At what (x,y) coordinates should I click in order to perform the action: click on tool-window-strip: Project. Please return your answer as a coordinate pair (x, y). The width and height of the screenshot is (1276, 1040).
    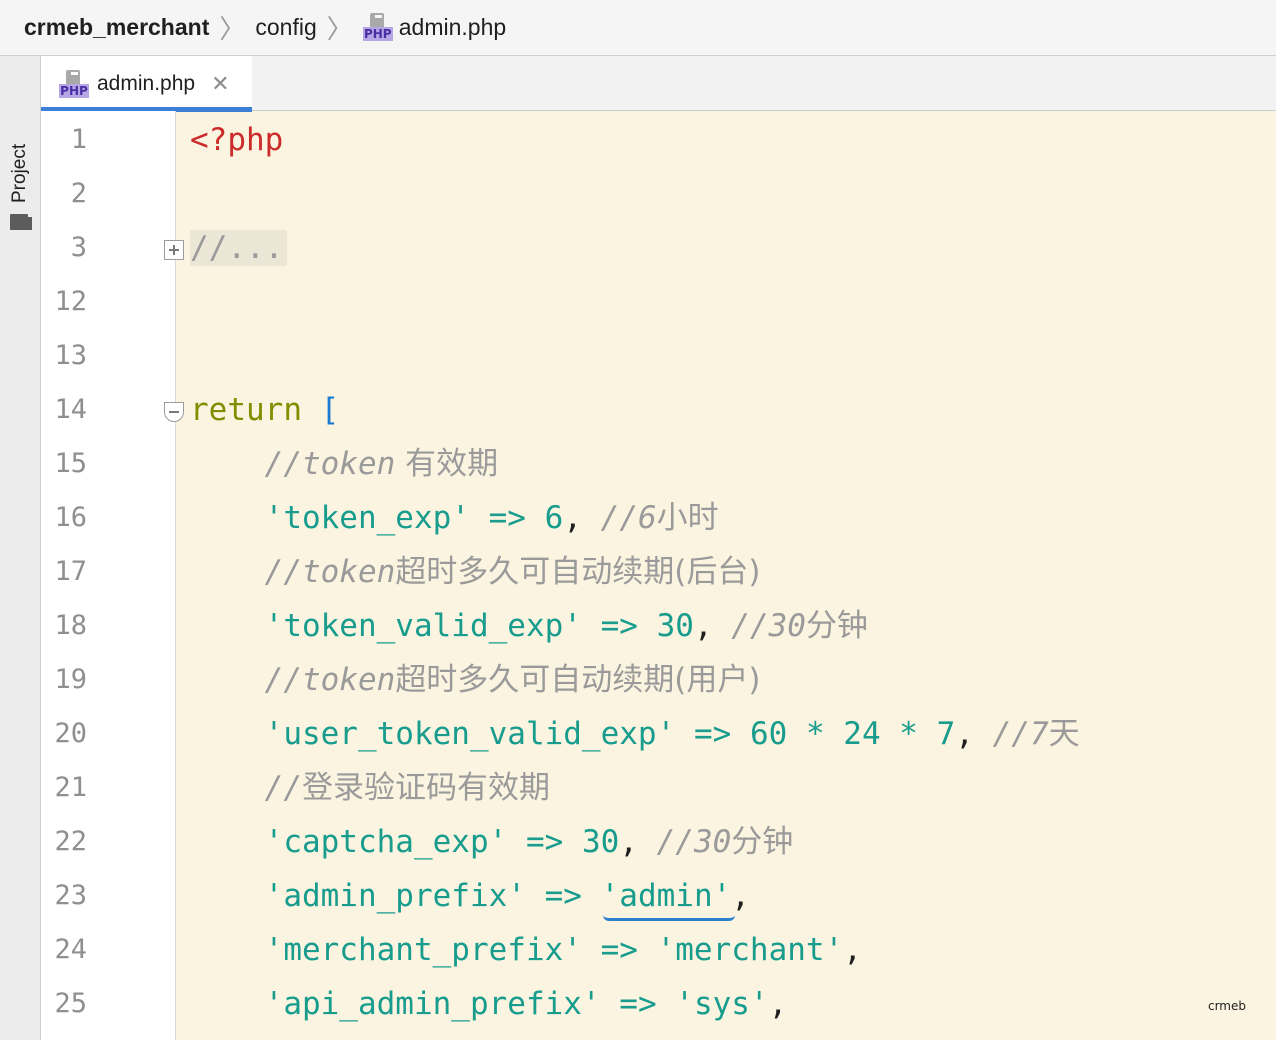
    Looking at the image, I should click on (20, 548).